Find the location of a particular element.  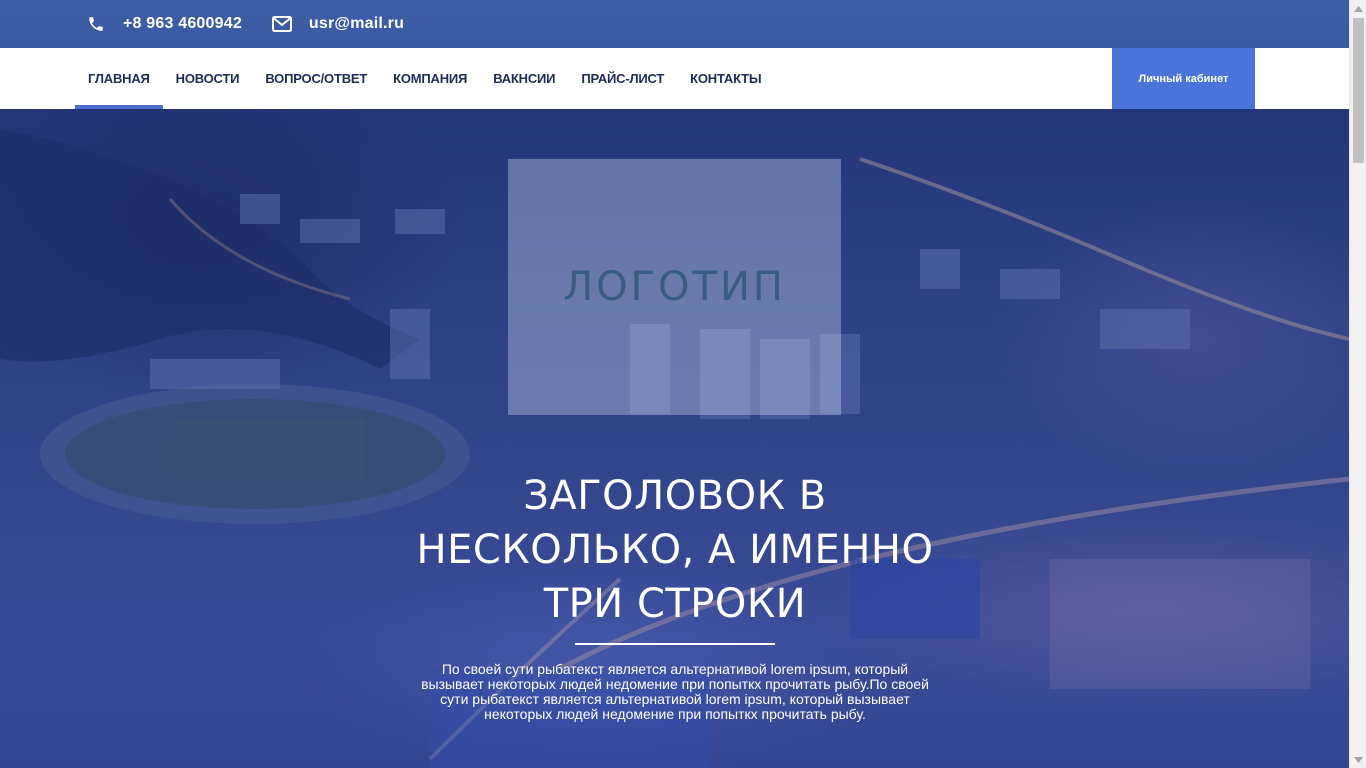

nav-item-vacancies: ВАКНСИИ is located at coordinates (524, 78).